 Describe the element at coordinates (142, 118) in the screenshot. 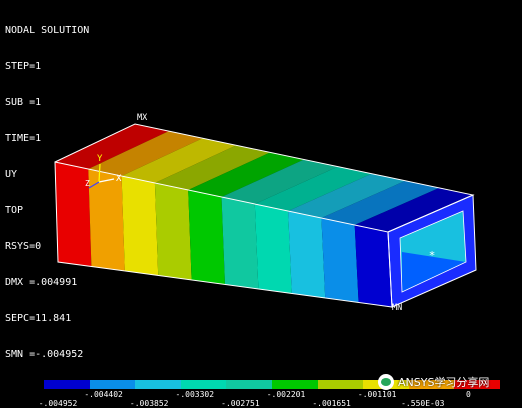

I see `max-label: MX` at that location.